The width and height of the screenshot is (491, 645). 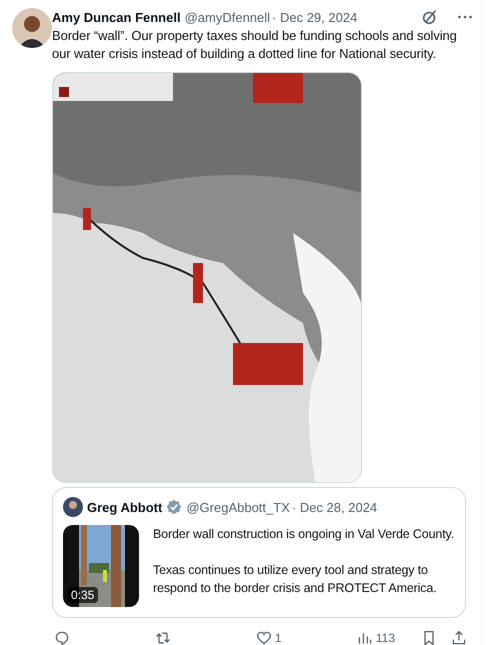 What do you see at coordinates (255, 45) in the screenshot?
I see `post-text: Border “wall”. Our property taxes should be funding schools and solving our water crisis instead of building a dotted line for National security.` at bounding box center [255, 45].